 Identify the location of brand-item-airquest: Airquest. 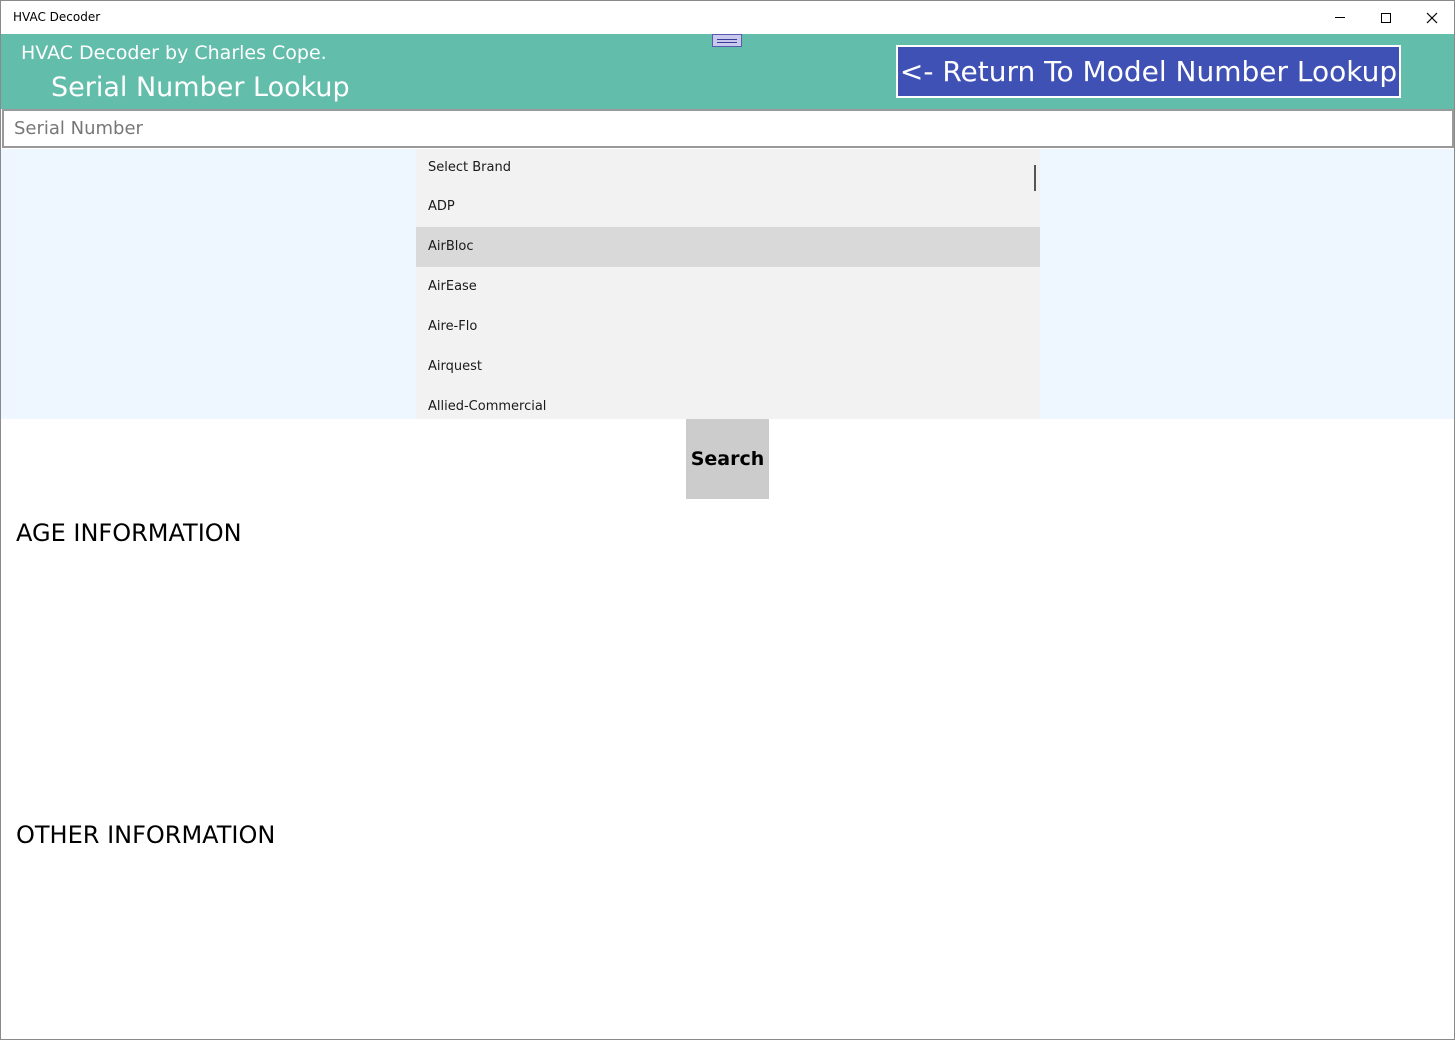
(728, 367).